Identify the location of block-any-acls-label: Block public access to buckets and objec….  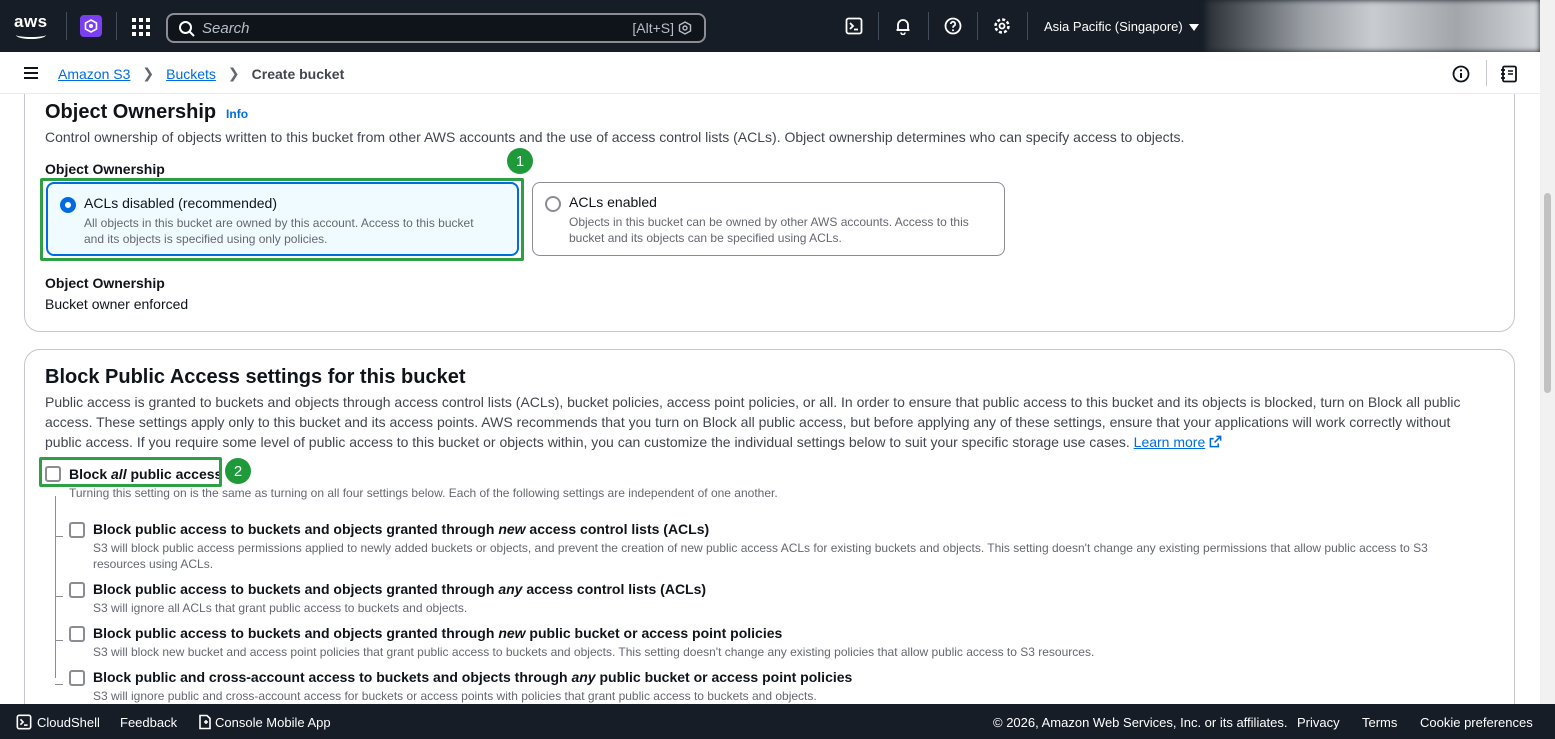
(399, 589).